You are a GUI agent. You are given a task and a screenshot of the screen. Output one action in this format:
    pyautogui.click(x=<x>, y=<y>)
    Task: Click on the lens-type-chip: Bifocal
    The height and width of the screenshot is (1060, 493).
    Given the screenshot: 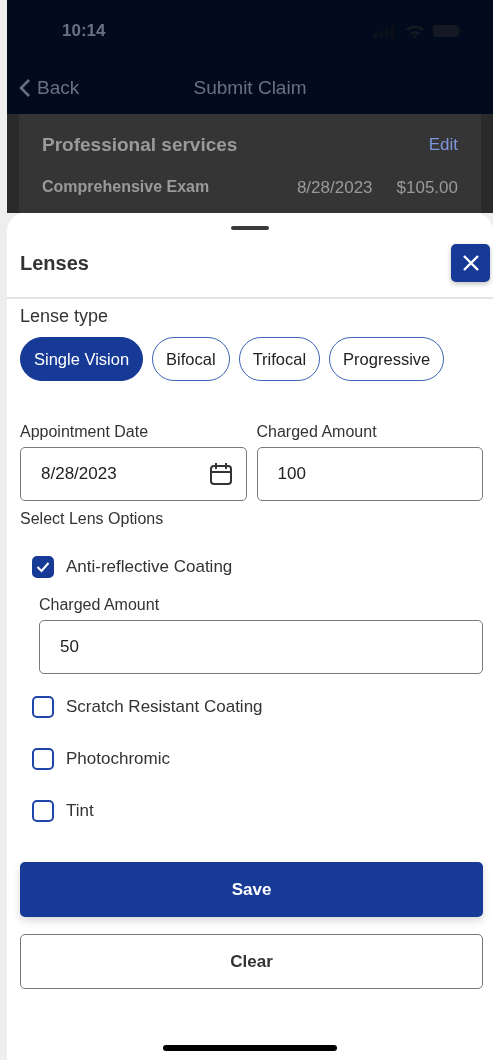 What is the action you would take?
    pyautogui.click(x=191, y=359)
    